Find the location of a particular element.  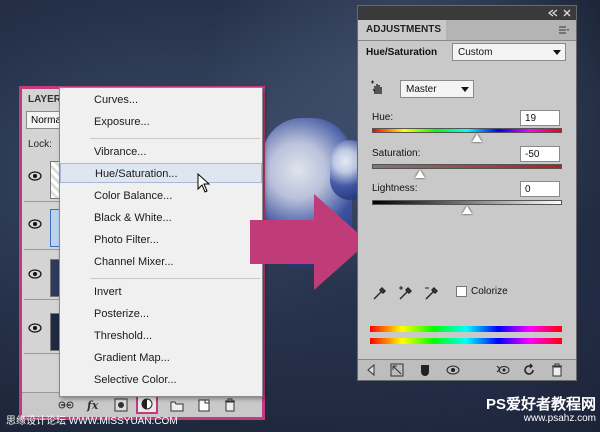

view-previous-state-icon is located at coordinates (503, 370).